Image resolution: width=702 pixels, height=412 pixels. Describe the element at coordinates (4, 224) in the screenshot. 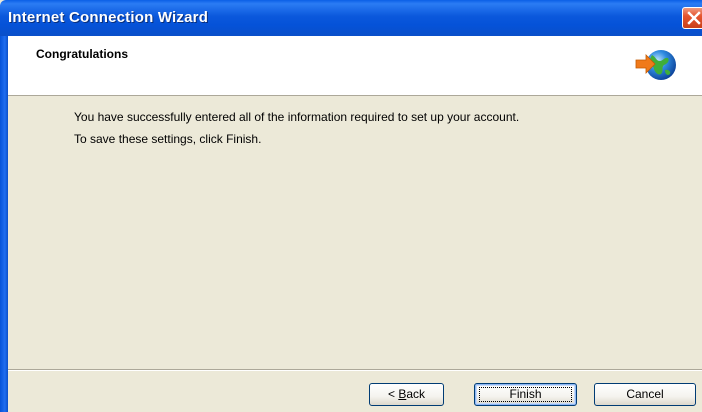

I see `window-left-border` at that location.